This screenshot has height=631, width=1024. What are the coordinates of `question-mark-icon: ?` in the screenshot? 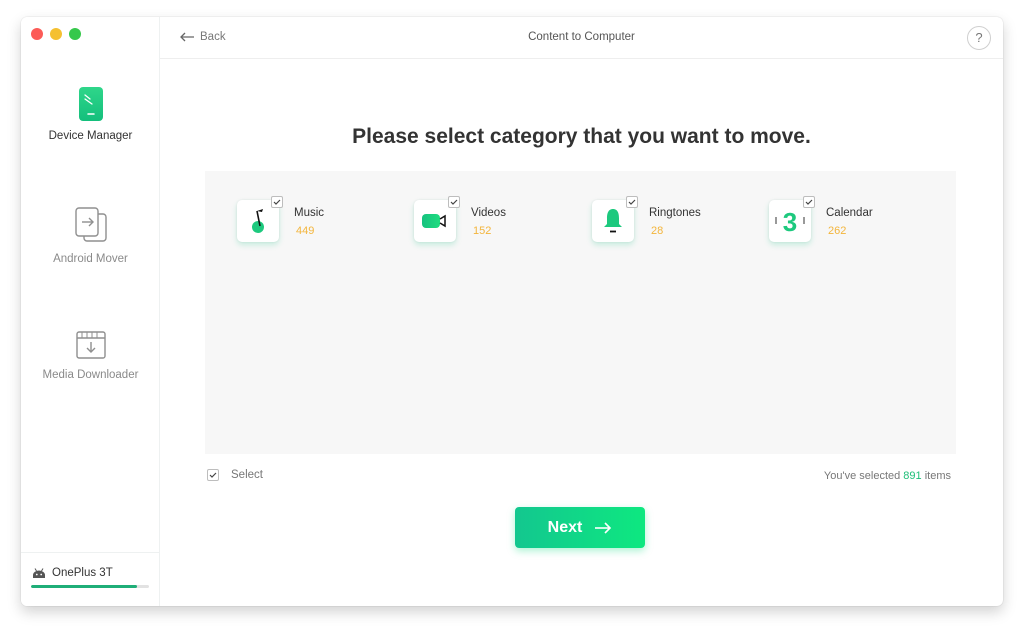 It's located at (979, 37).